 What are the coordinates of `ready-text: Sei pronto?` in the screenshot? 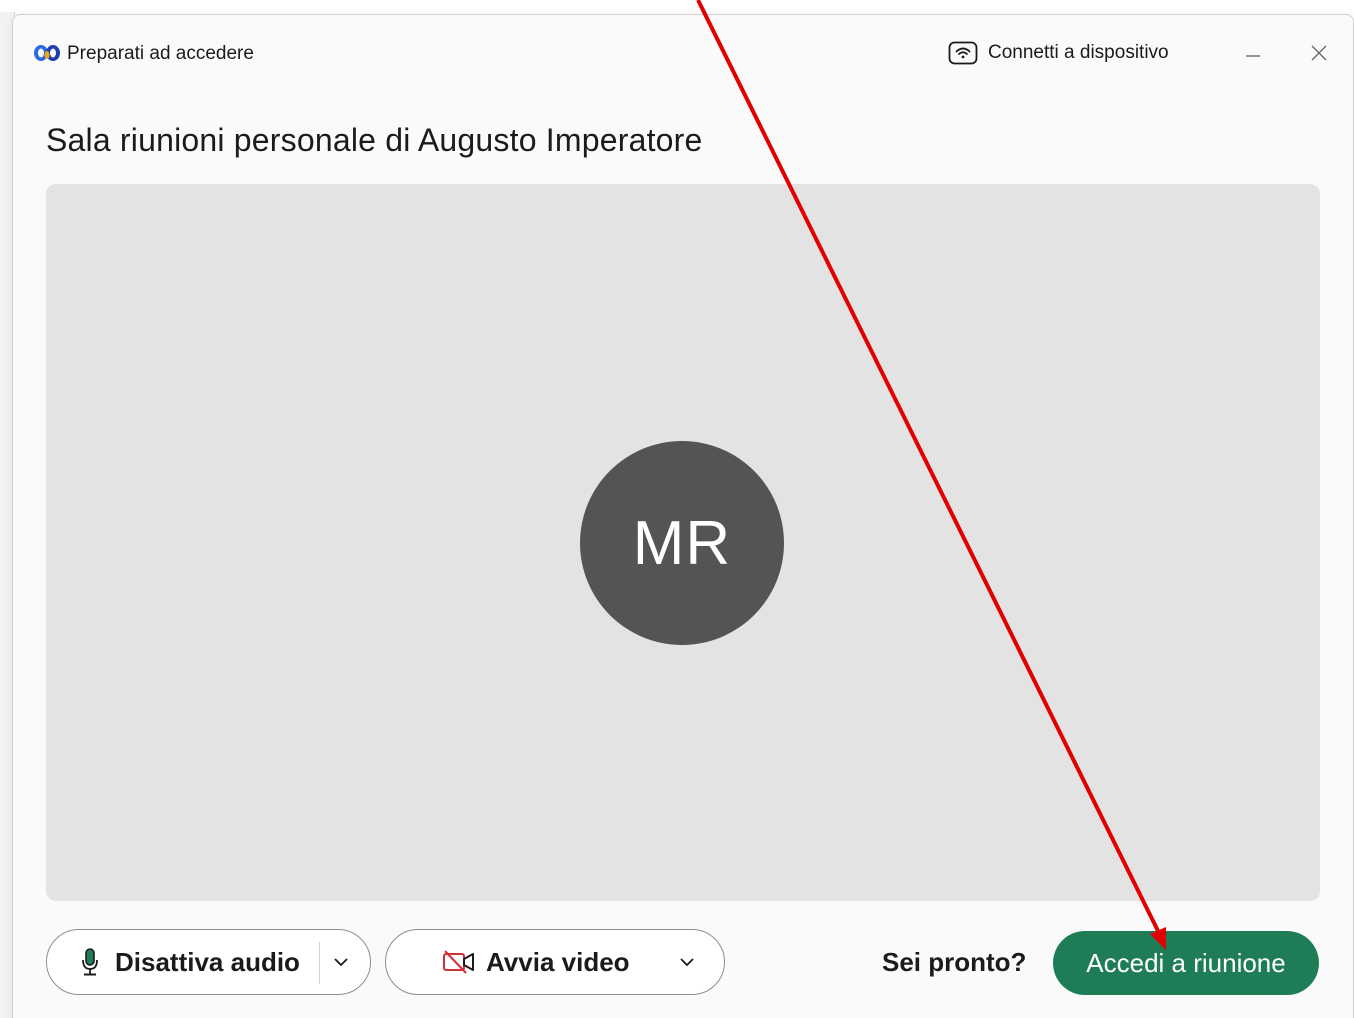 It's located at (954, 962).